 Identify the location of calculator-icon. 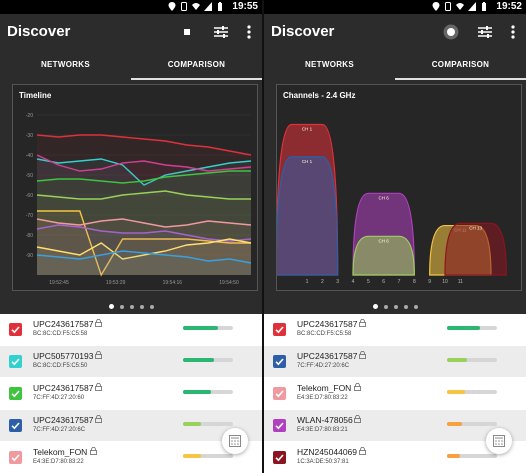
(499, 441).